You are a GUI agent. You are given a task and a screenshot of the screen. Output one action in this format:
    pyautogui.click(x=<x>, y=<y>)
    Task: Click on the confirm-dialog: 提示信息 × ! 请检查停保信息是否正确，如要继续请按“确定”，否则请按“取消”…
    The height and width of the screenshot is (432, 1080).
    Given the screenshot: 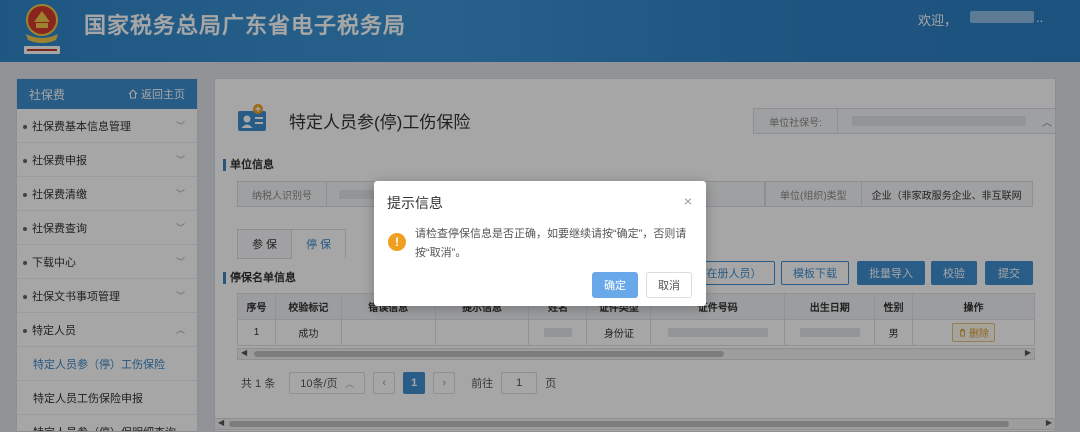 What is the action you would take?
    pyautogui.click(x=540, y=243)
    